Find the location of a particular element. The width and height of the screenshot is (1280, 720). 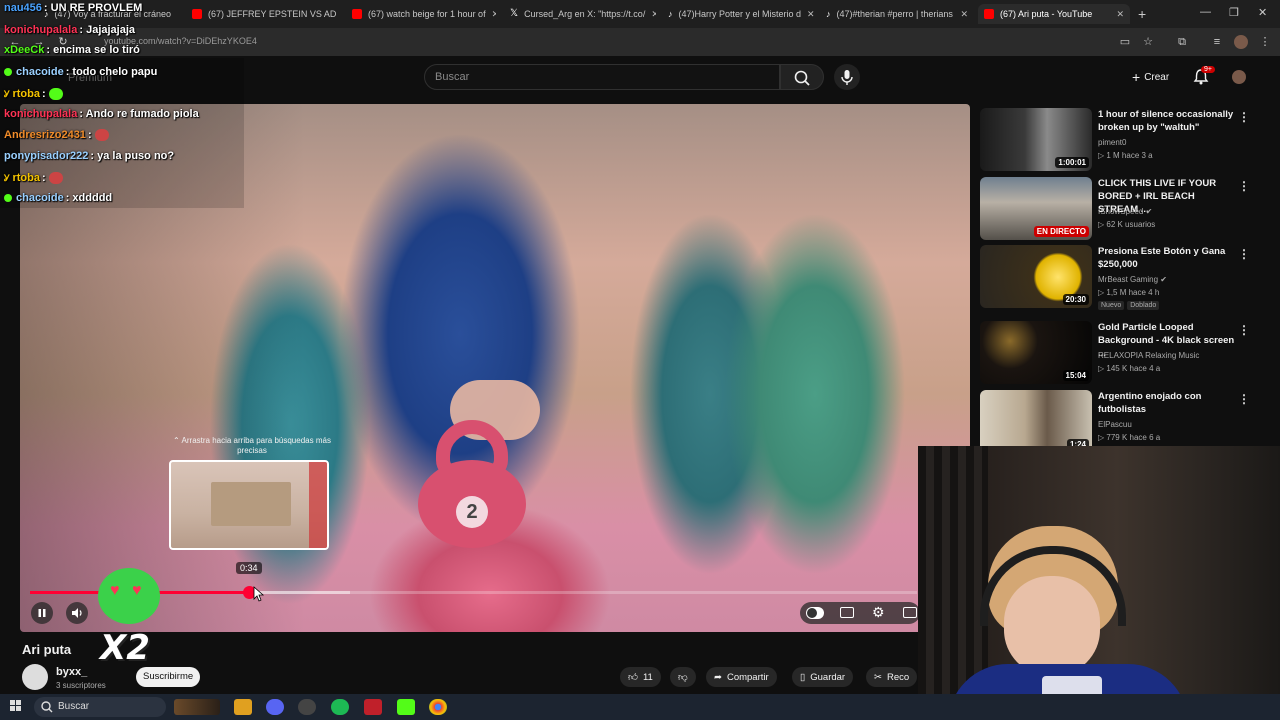

player-right-controls: ⚙ is located at coordinates (860, 613).